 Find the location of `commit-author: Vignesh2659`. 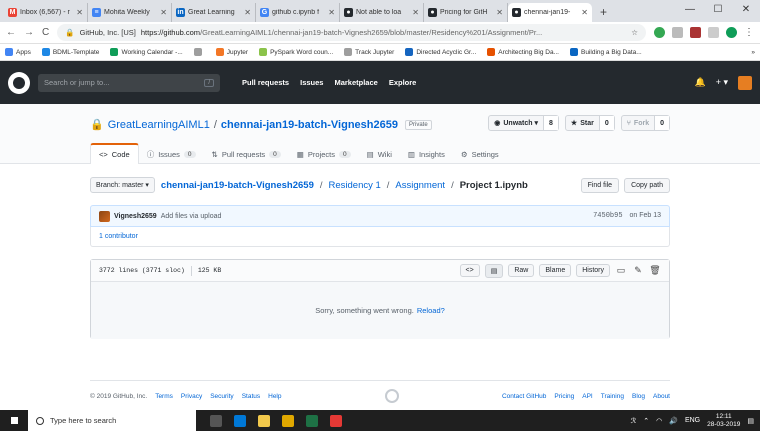

commit-author: Vignesh2659 is located at coordinates (135, 216).